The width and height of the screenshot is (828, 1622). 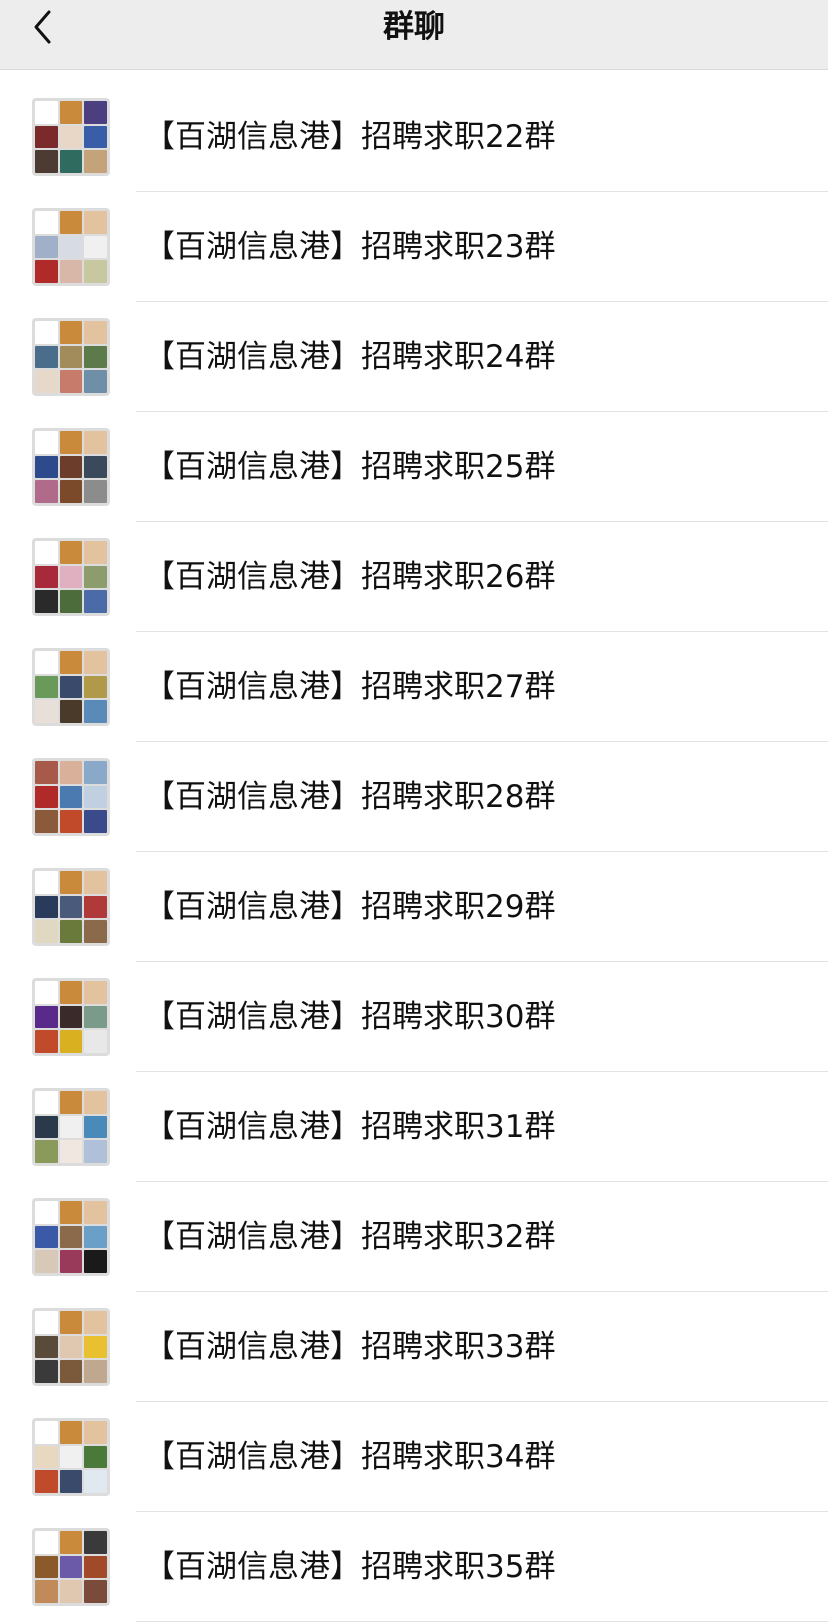 I want to click on group-chat-item: 【百湖信息港】招聘求职33群, so click(x=414, y=1347).